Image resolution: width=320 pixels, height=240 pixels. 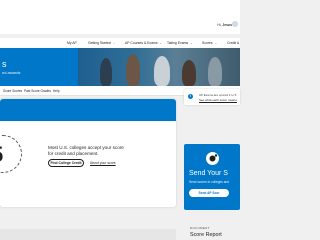 I want to click on subnav-item-help: Help, so click(x=56, y=91).